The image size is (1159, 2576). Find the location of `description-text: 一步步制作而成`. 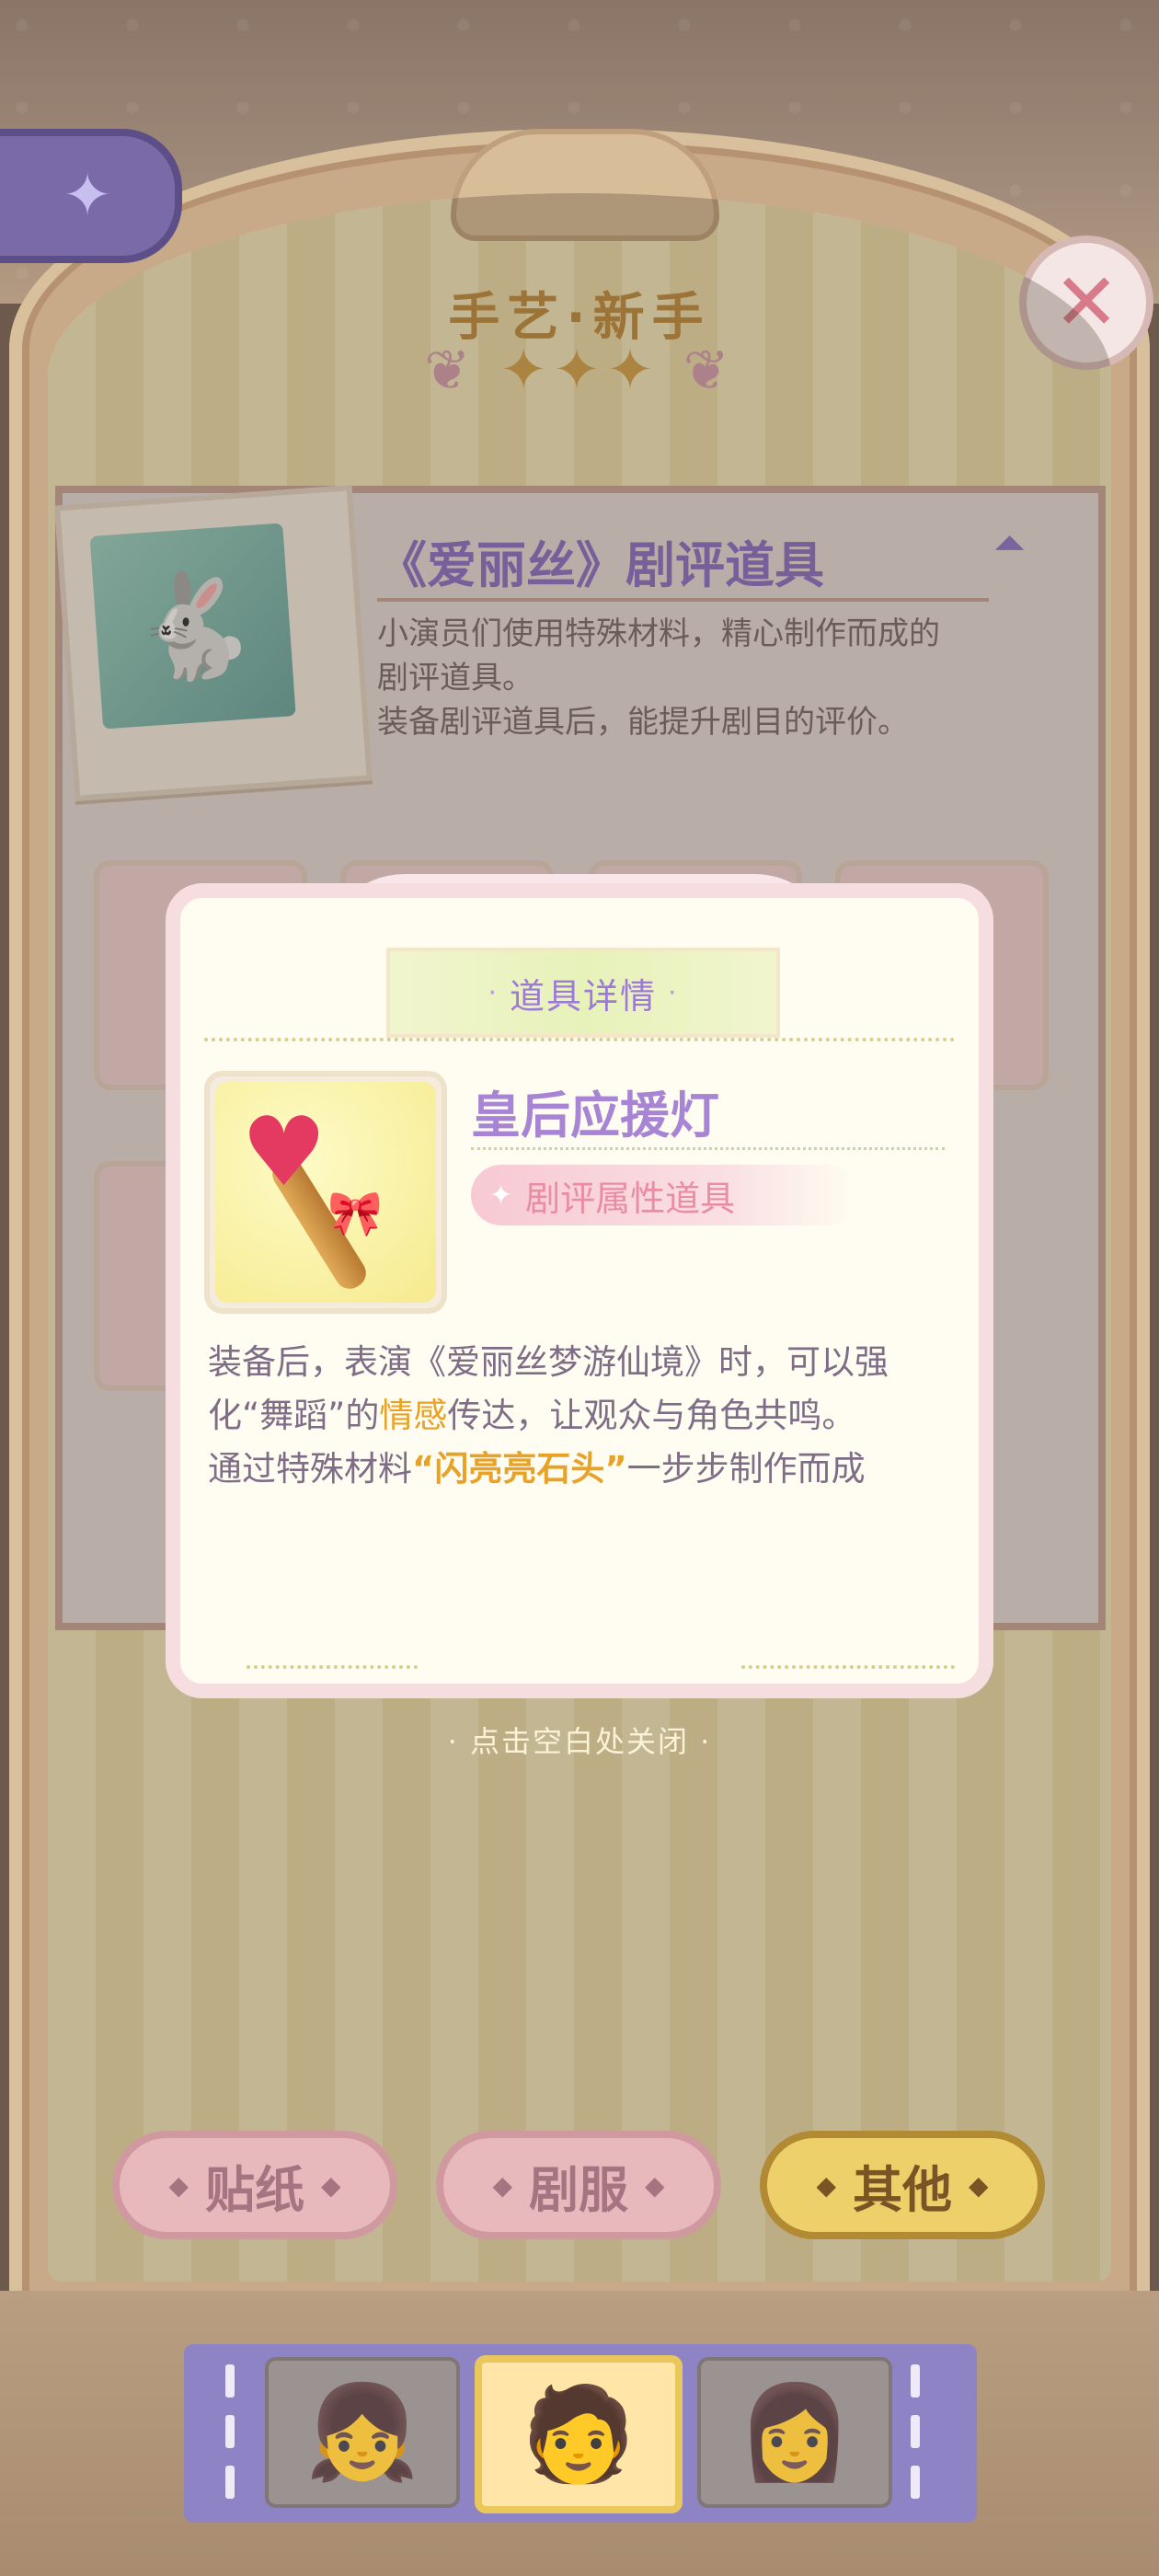

description-text: 一步步制作而成 is located at coordinates (746, 1469).